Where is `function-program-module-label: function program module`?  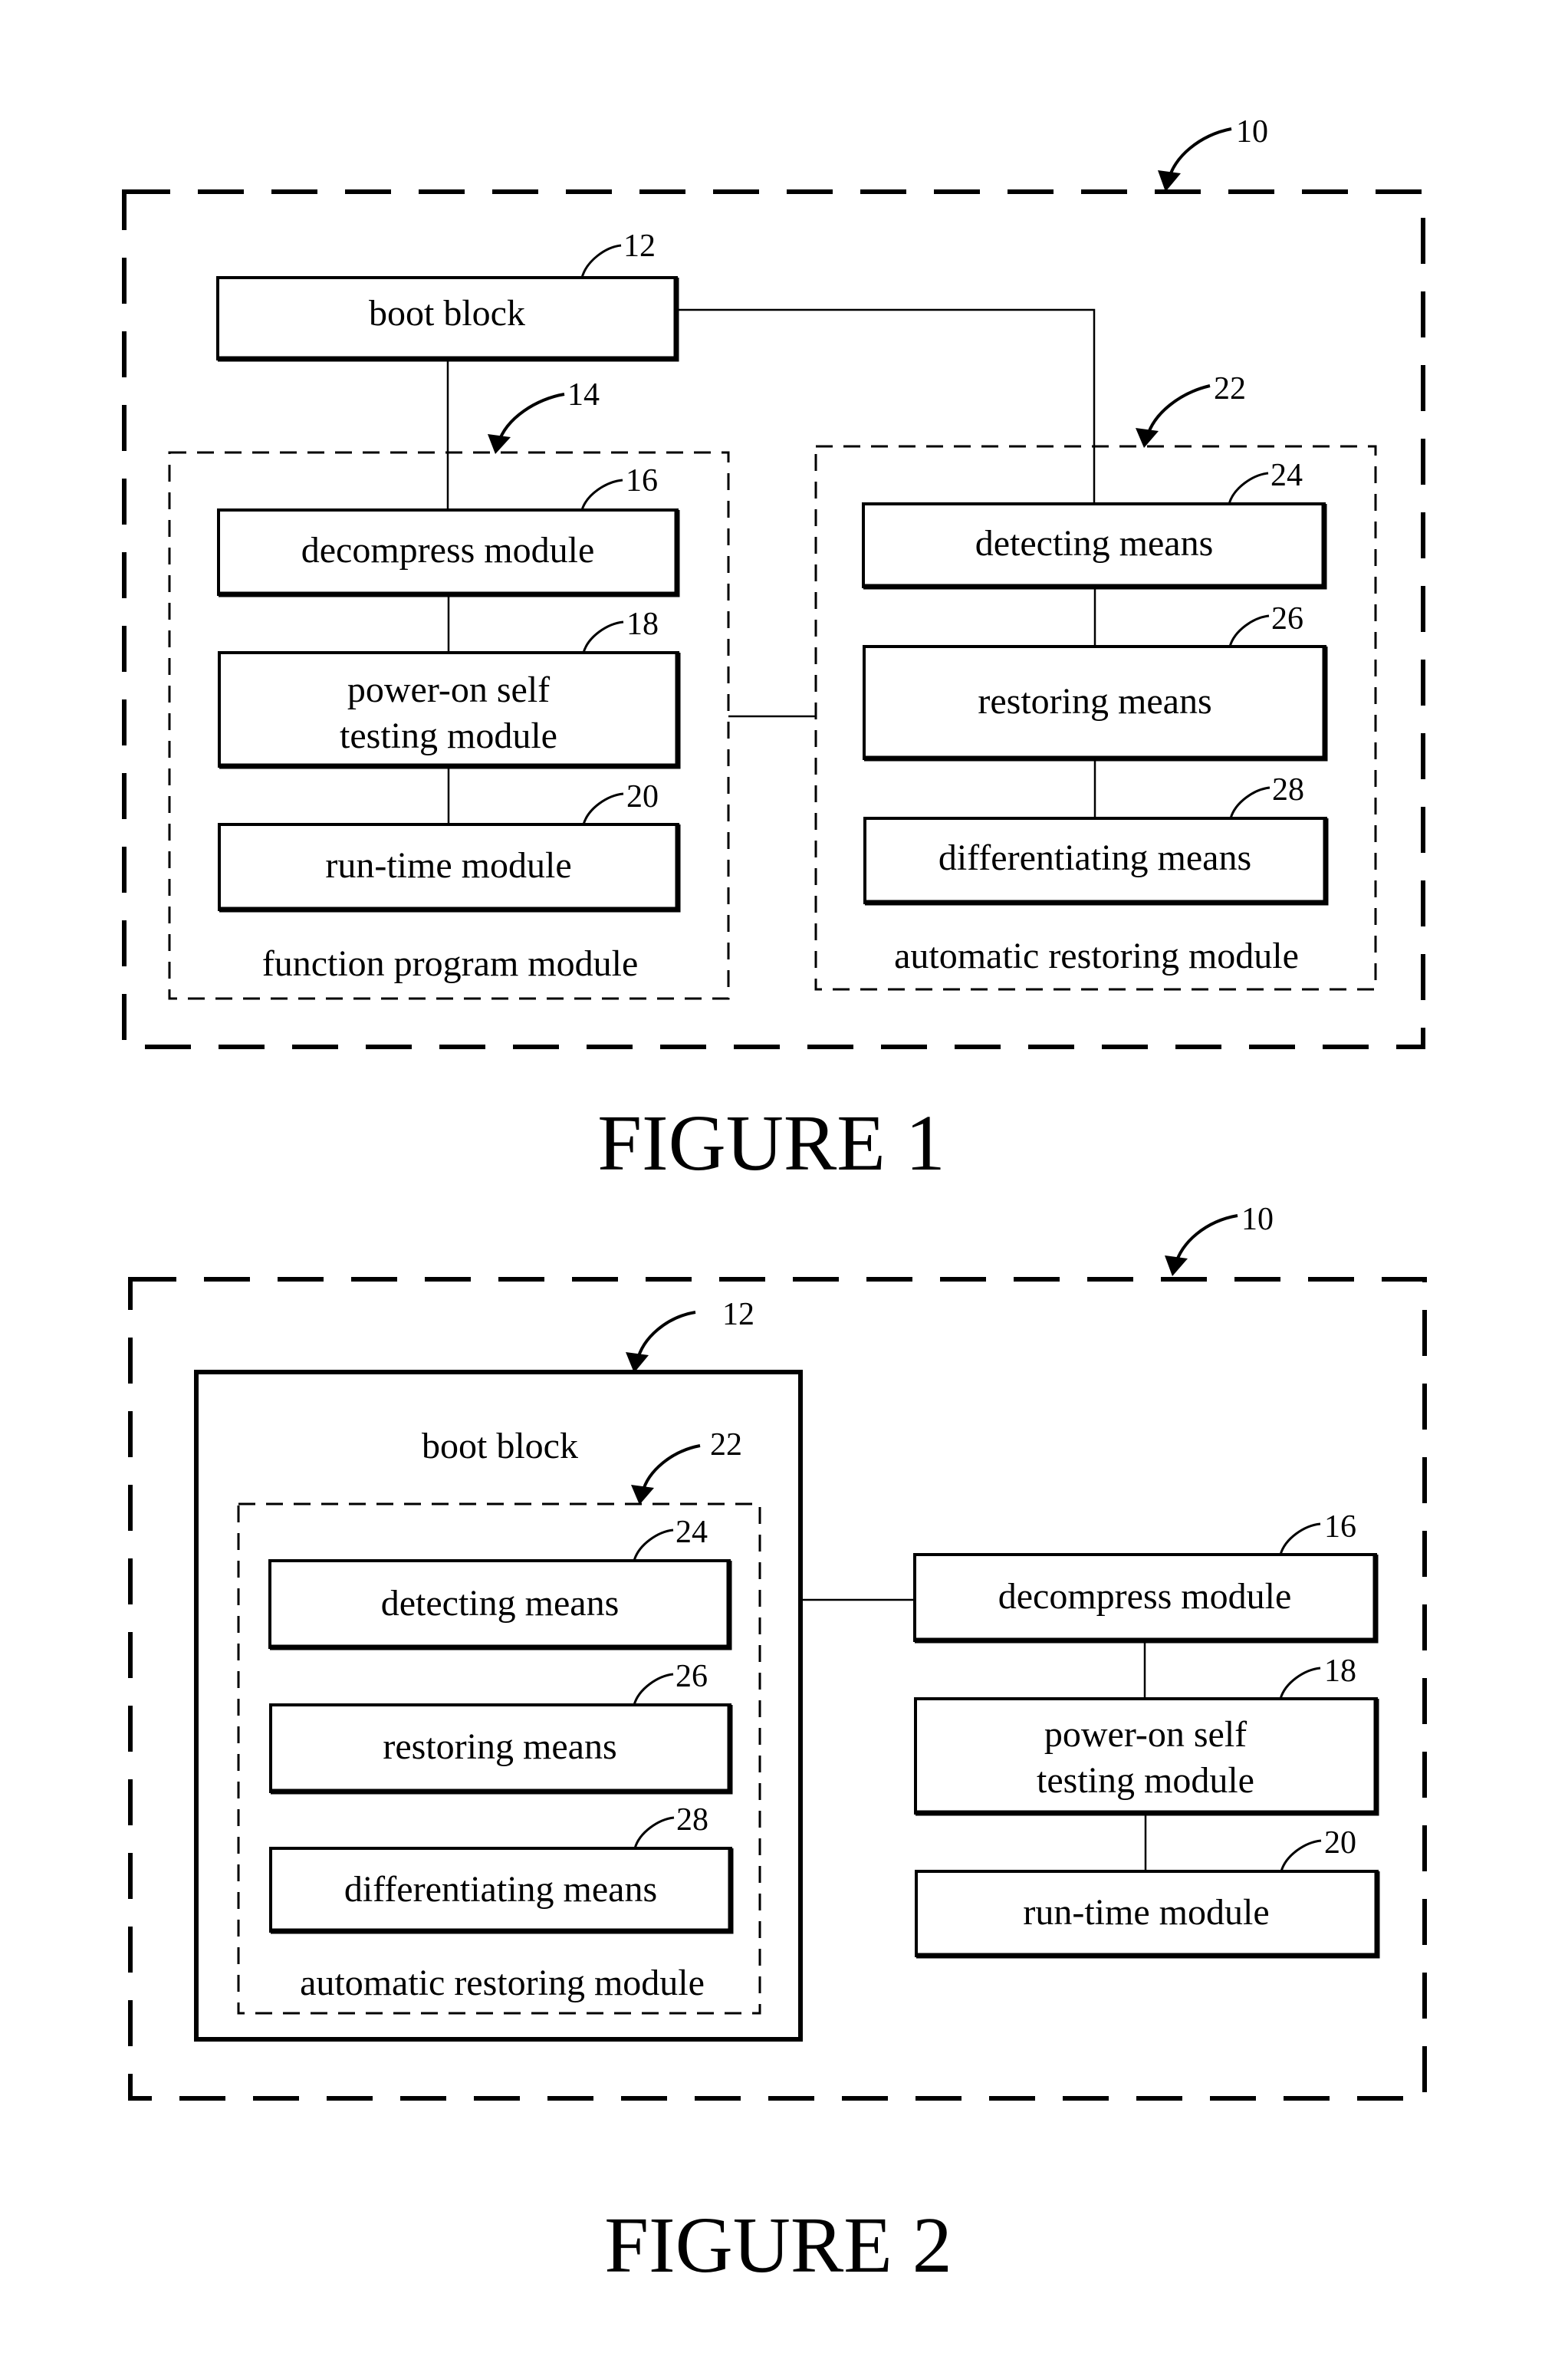
function-program-module-label: function program module is located at coordinates (450, 963).